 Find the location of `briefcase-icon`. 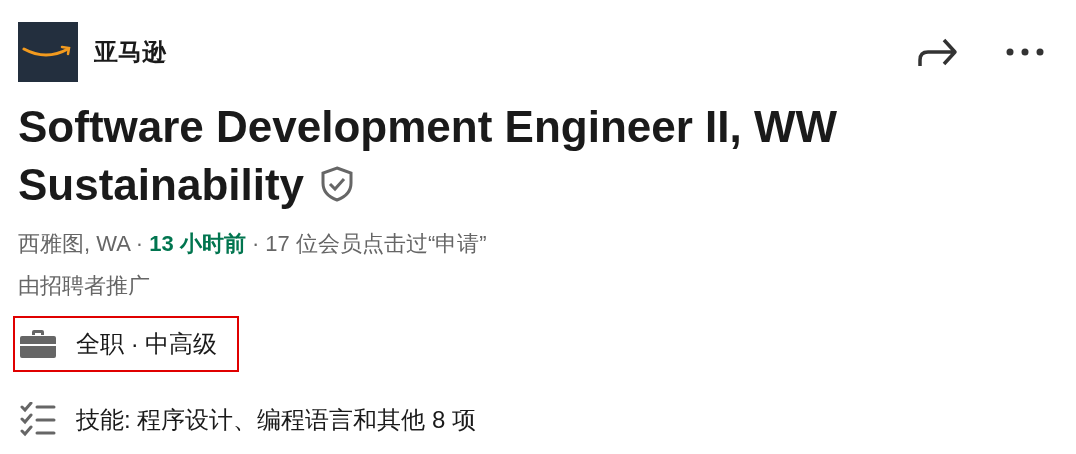

briefcase-icon is located at coordinates (38, 344).